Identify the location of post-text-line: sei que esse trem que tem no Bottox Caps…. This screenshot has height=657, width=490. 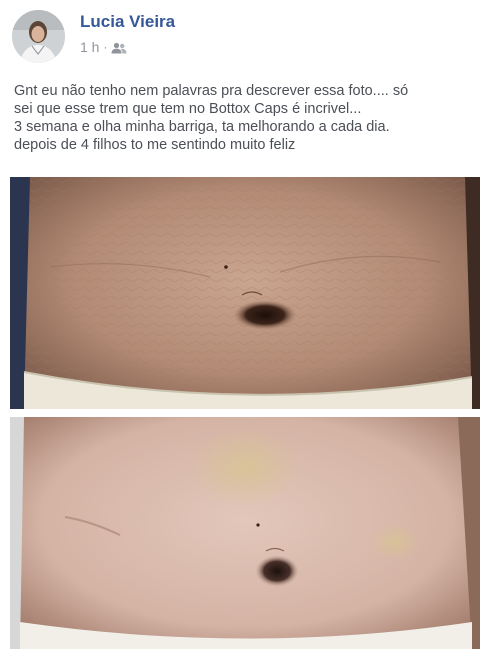
(188, 109).